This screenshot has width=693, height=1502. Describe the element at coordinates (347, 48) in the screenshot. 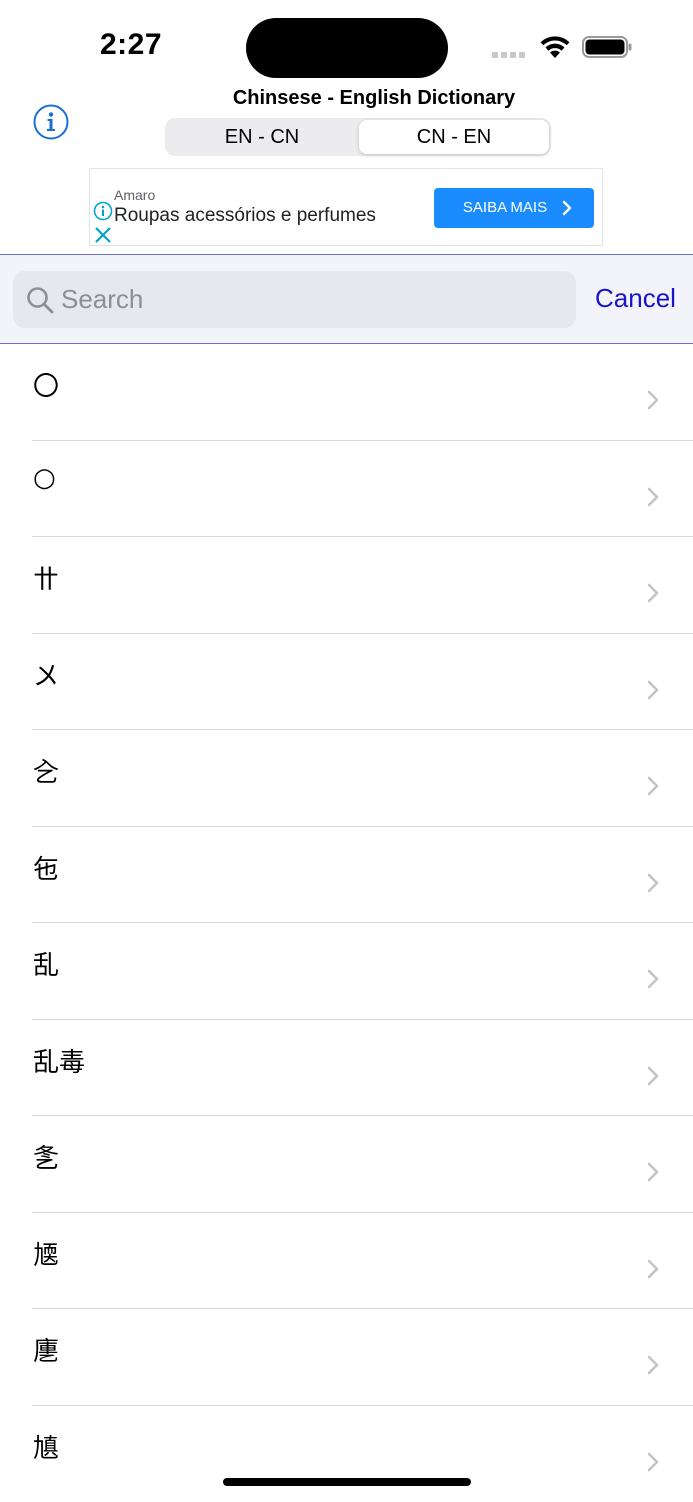

I see `dynamic-island` at that location.